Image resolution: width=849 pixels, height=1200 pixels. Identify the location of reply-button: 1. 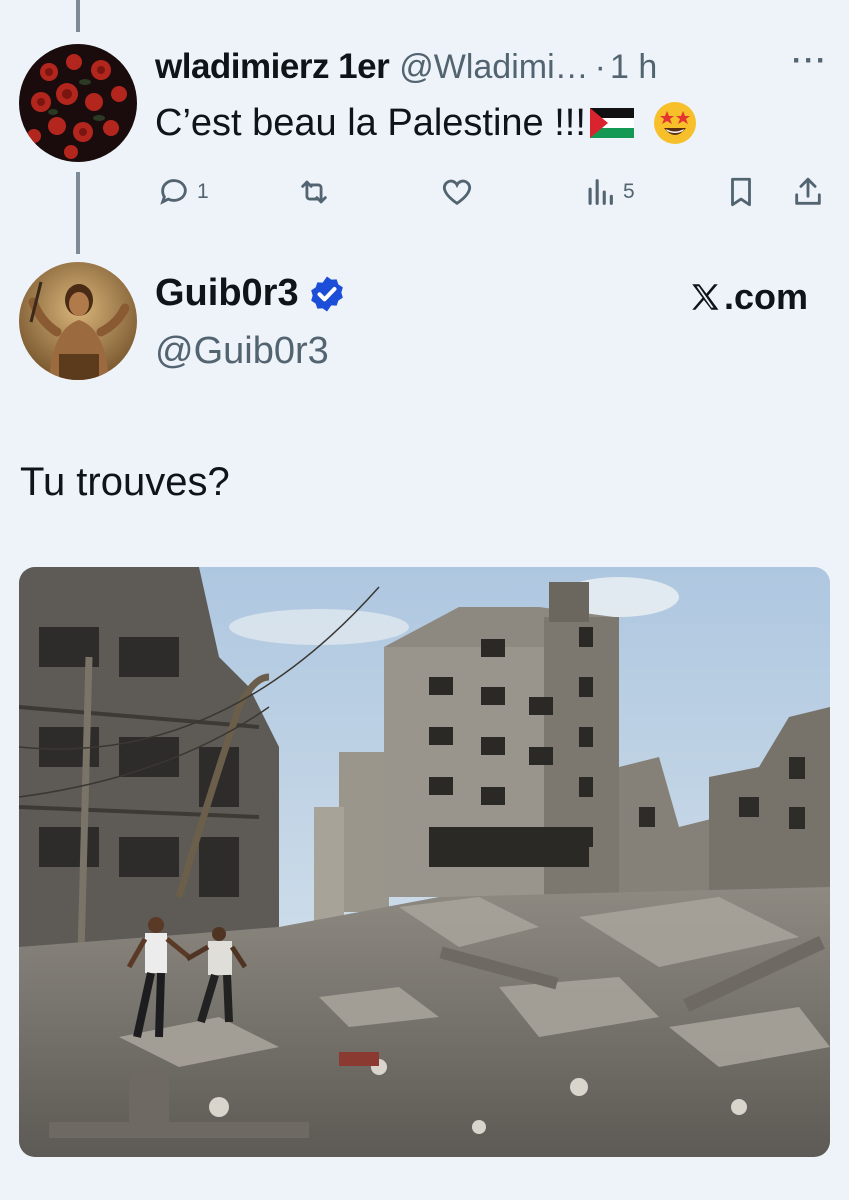
(183, 192).